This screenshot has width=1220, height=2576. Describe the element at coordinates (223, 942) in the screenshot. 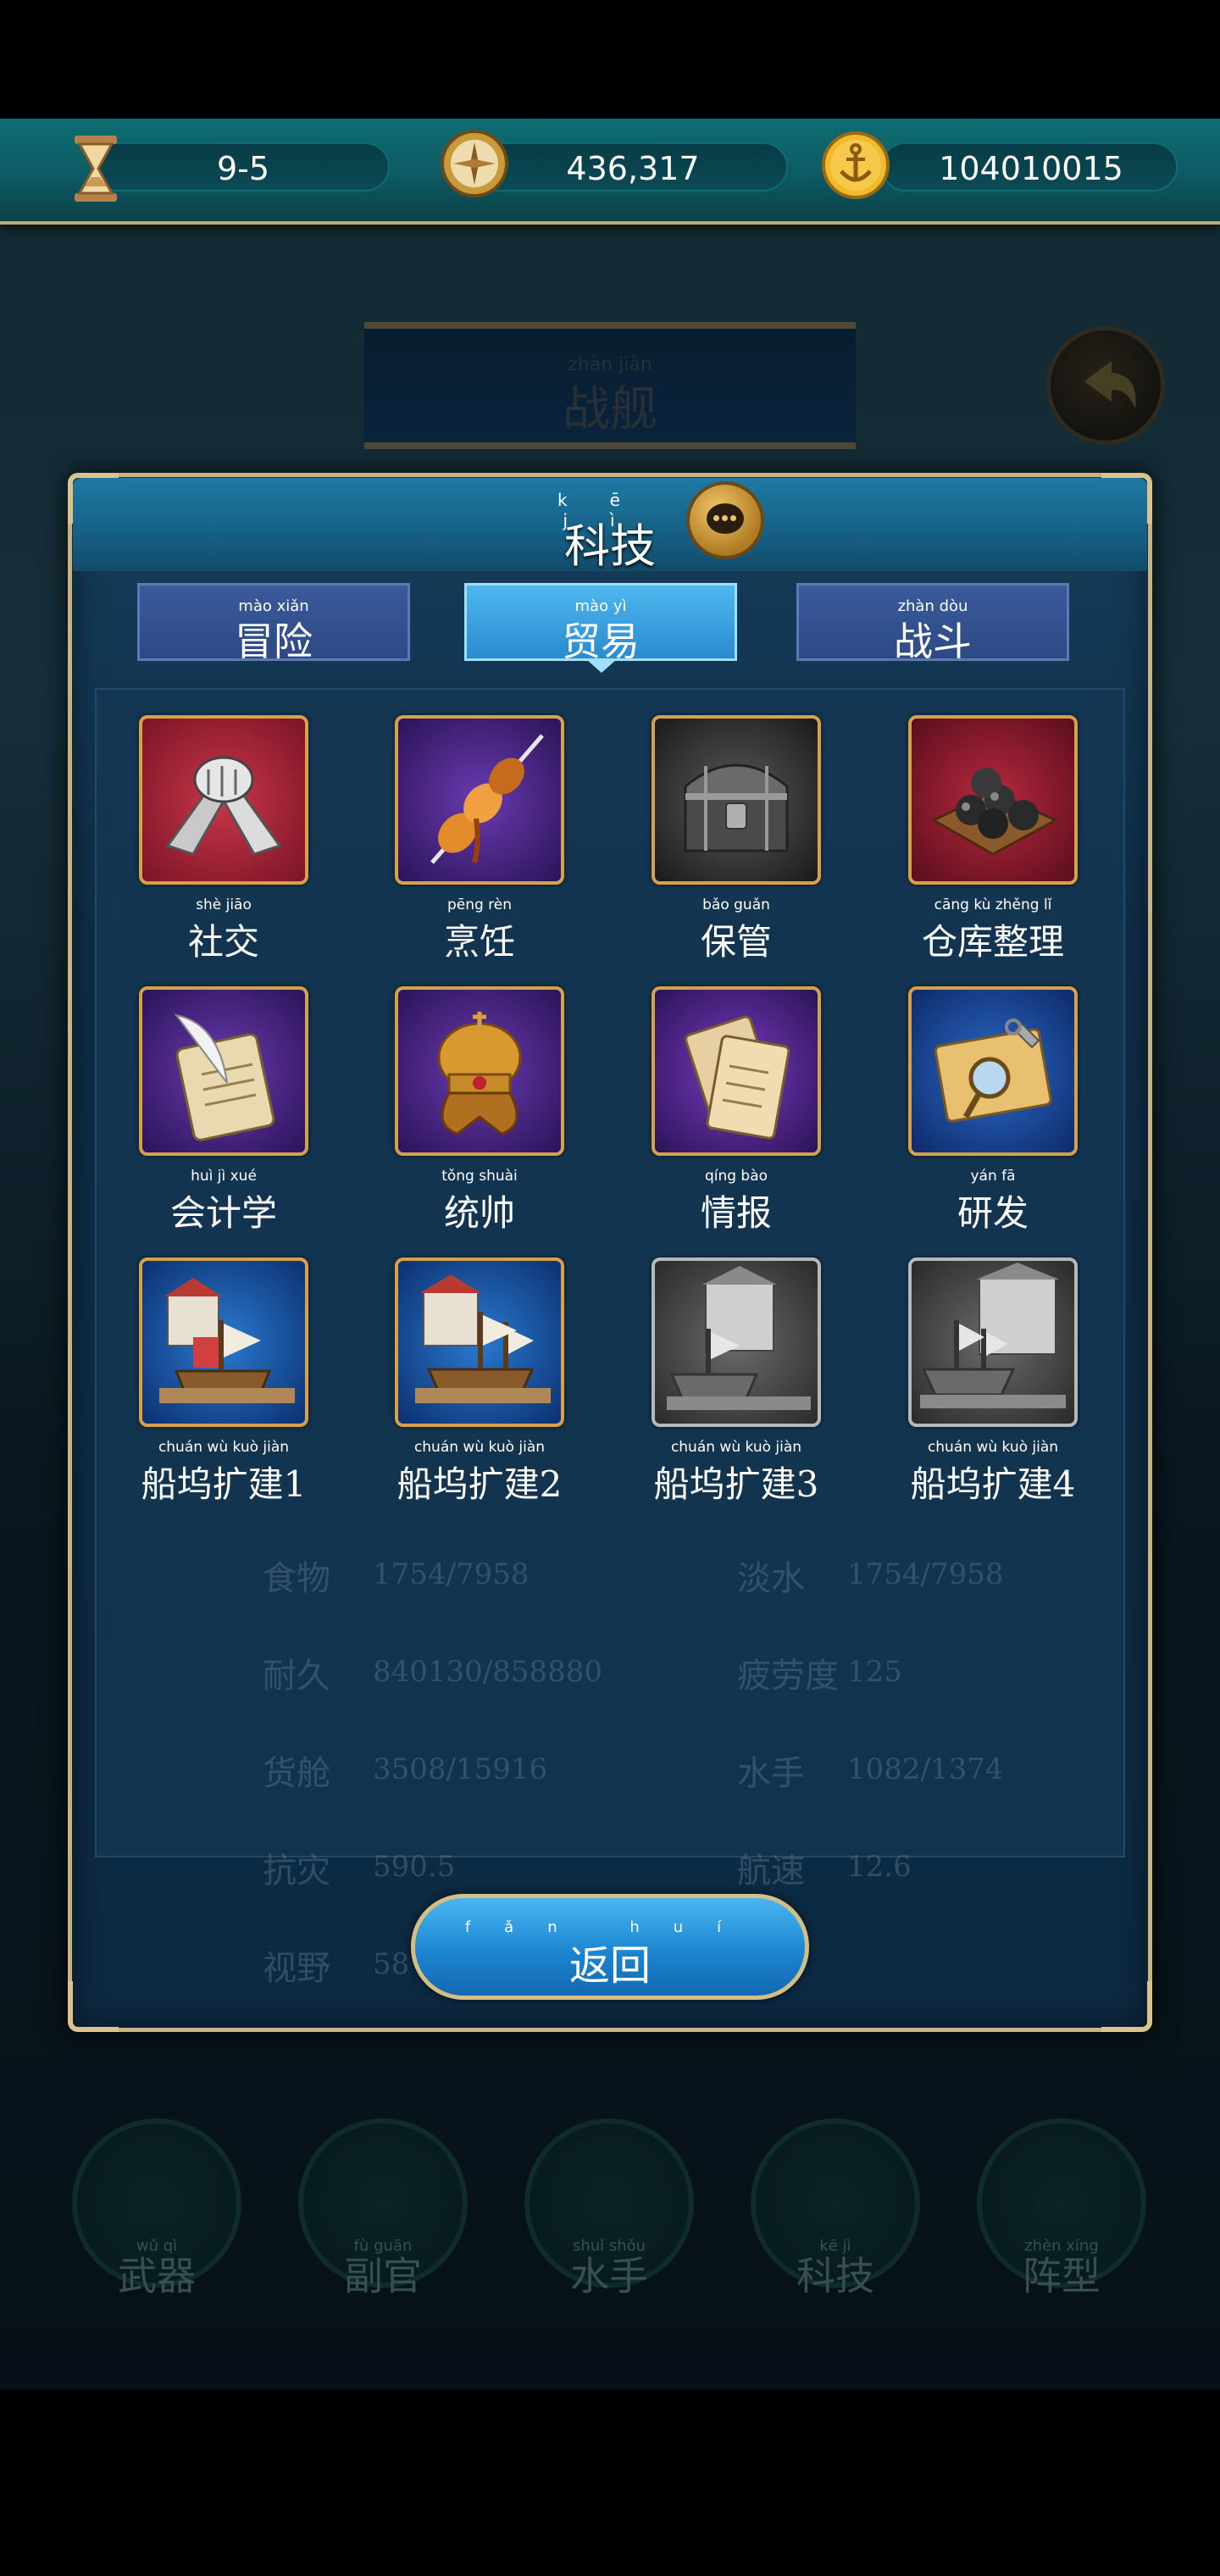

I see `tech-label: 社交` at that location.